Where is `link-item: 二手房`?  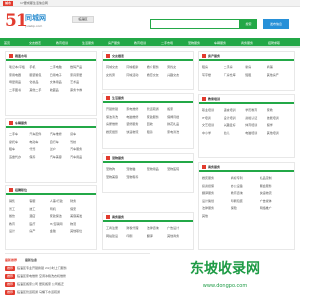 link-item: 二手房 is located at coordinates (235, 67).